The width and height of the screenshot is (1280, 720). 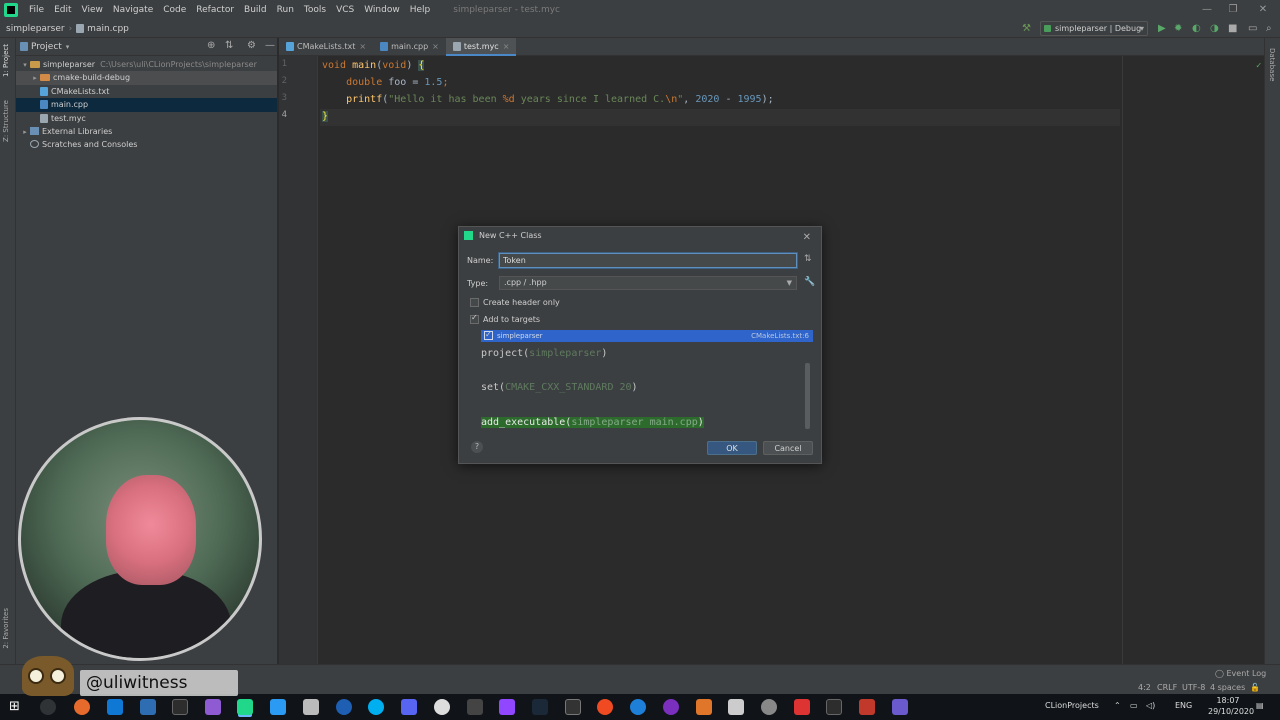 What do you see at coordinates (180, 707) in the screenshot?
I see `terminal-icon` at bounding box center [180, 707].